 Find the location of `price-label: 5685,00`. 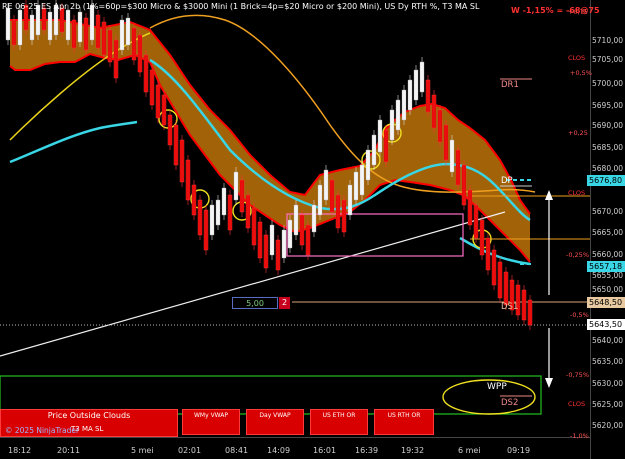

price-label: 5685,00 is located at coordinates (608, 147).